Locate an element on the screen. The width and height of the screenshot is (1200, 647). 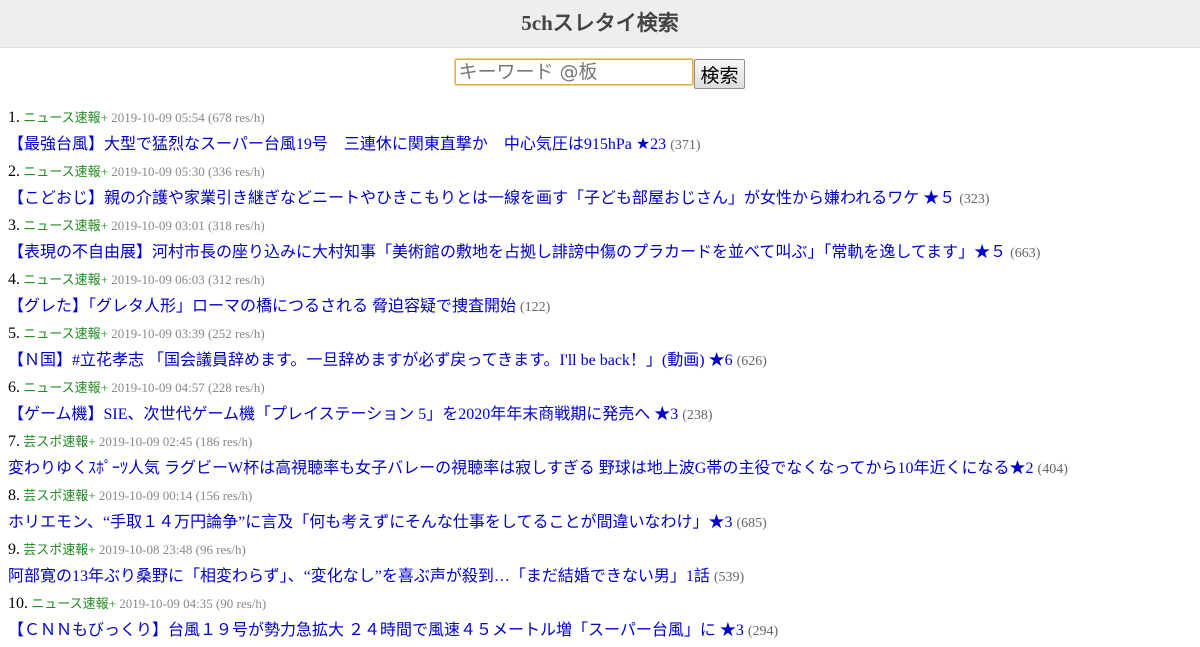
result-meta: 6. ニュース速報+ 2019-10-09 04:57 (228 res/h) is located at coordinates (600, 390).